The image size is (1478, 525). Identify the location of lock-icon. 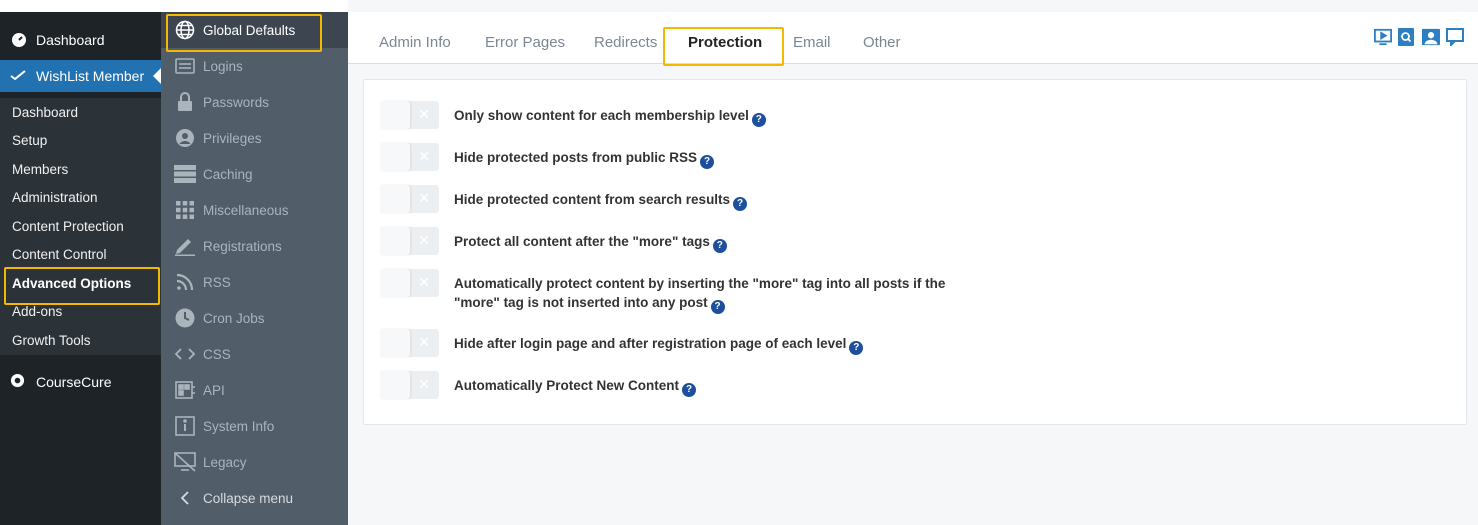
(185, 102).